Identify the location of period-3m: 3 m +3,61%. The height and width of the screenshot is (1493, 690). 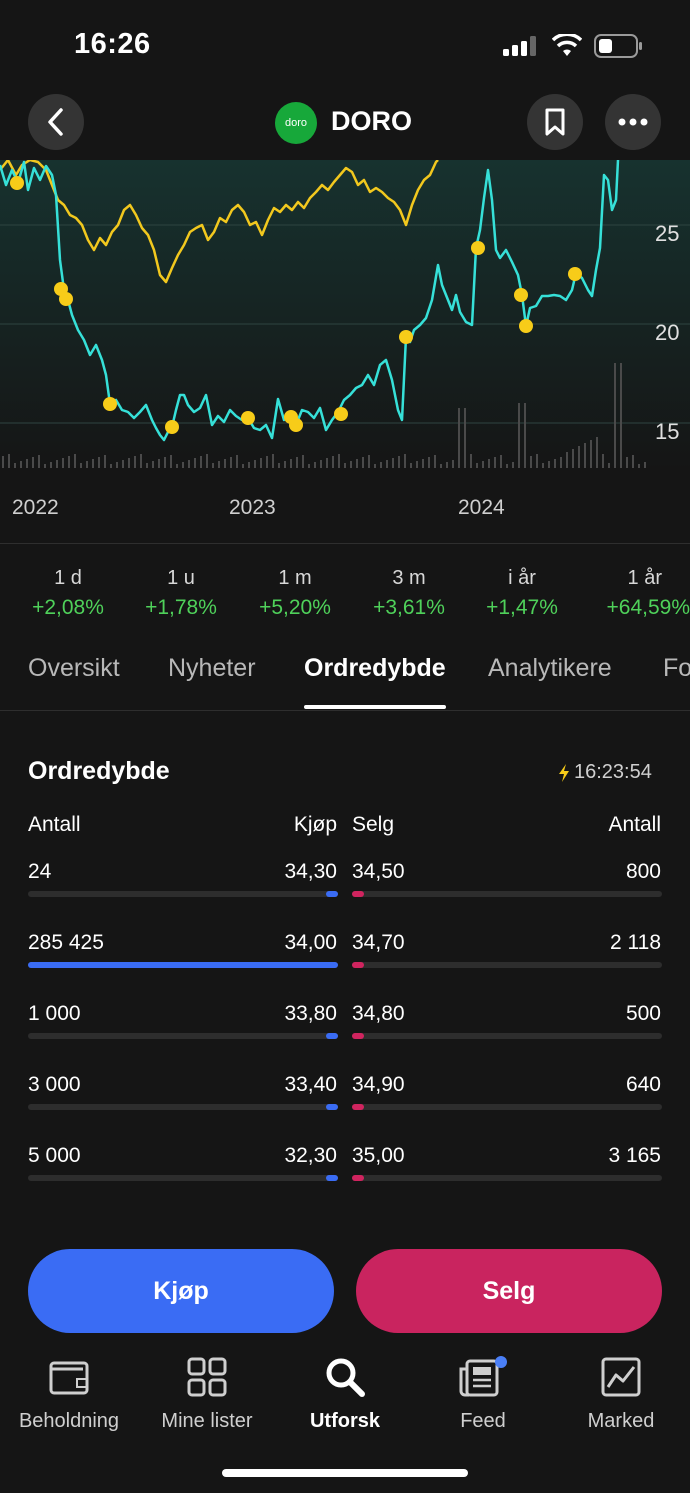
(409, 593).